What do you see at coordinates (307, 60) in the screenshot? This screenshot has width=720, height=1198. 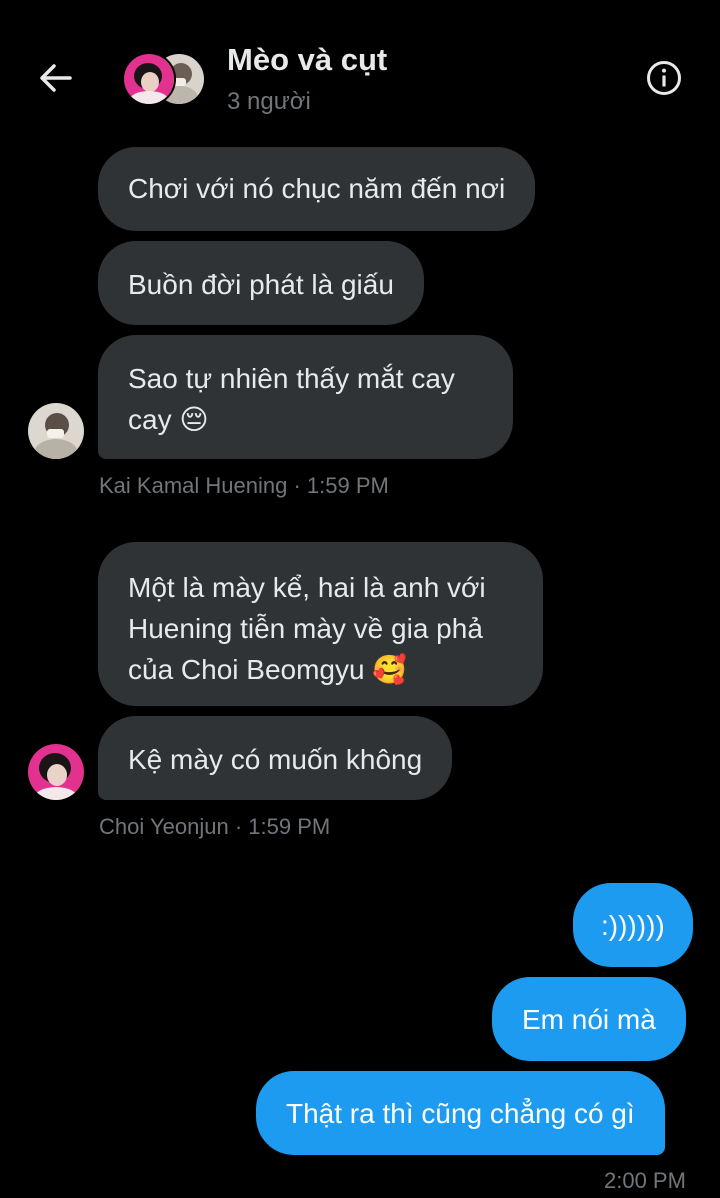 I see `conversation-title: Mèo và cụt` at bounding box center [307, 60].